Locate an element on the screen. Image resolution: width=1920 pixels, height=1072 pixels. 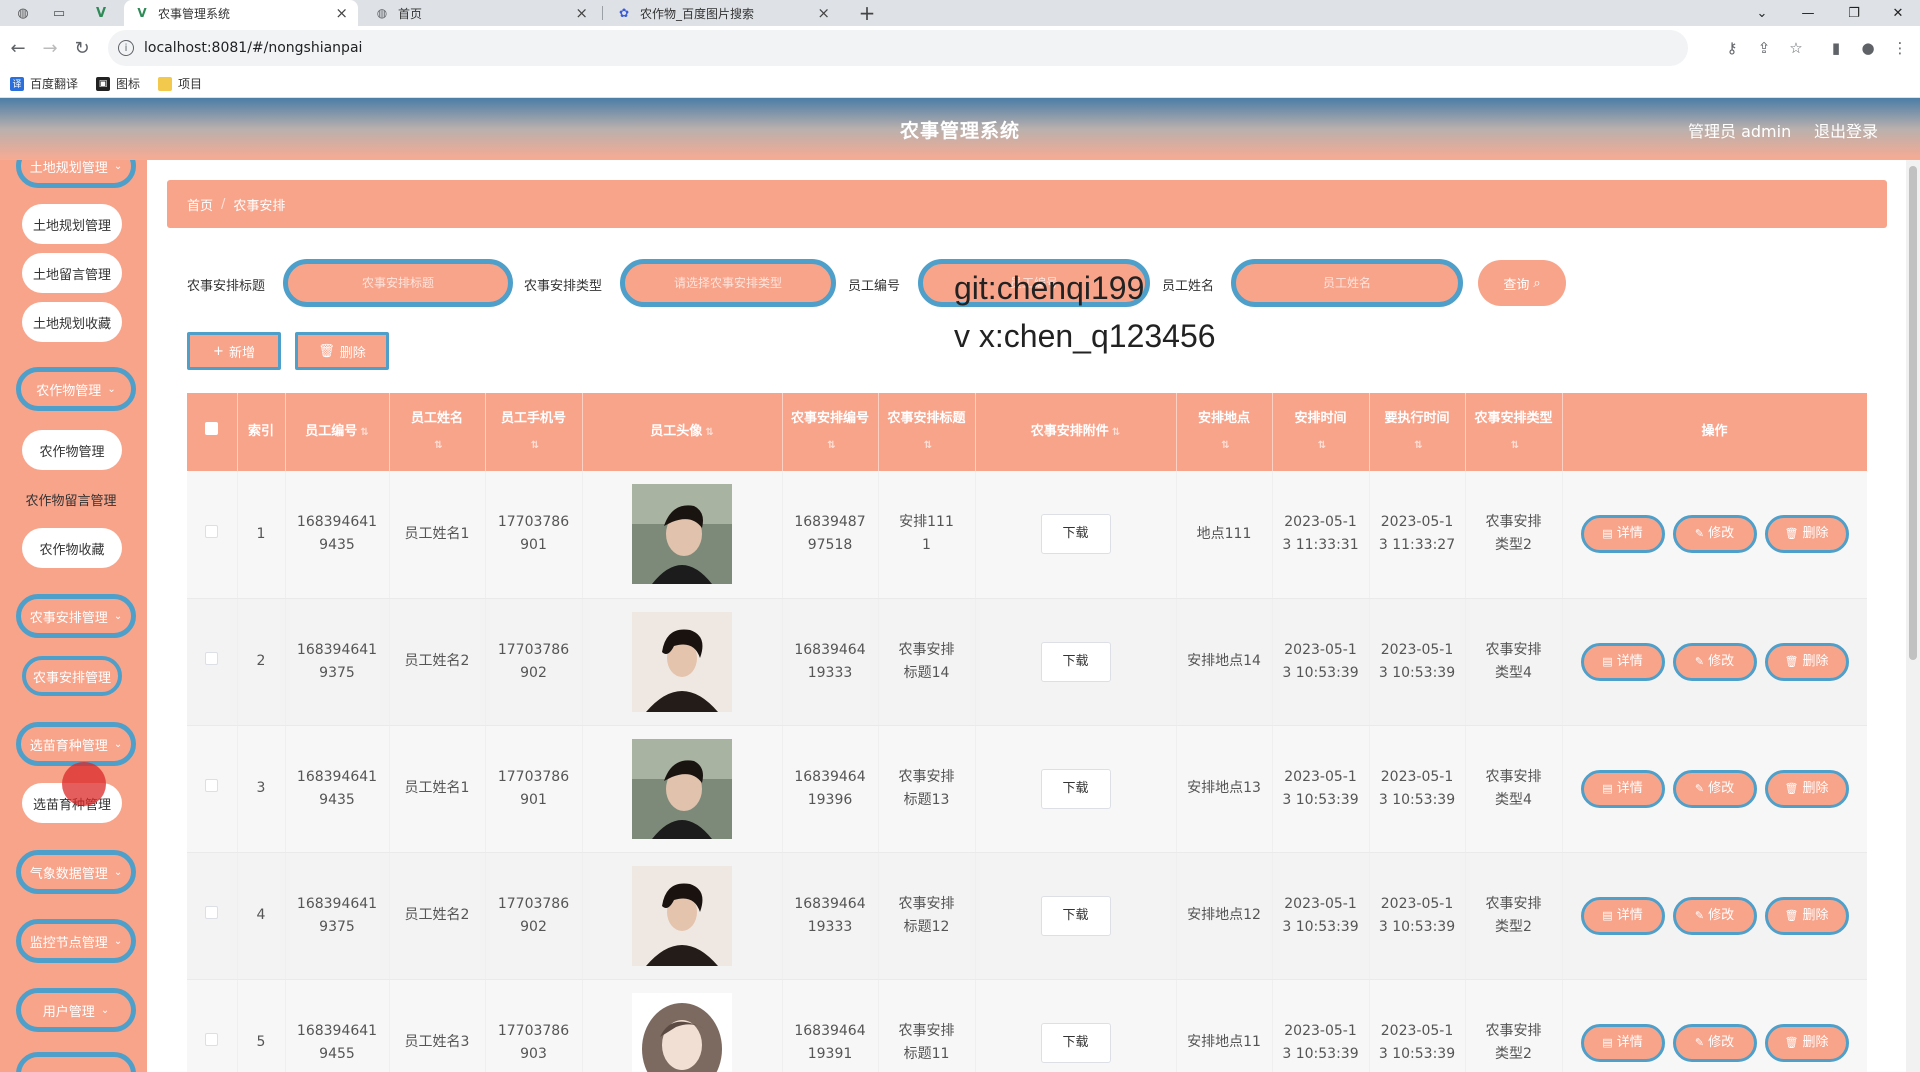
sidebar-item-crop-messages: 农作物留言管理 is located at coordinates (71, 499).